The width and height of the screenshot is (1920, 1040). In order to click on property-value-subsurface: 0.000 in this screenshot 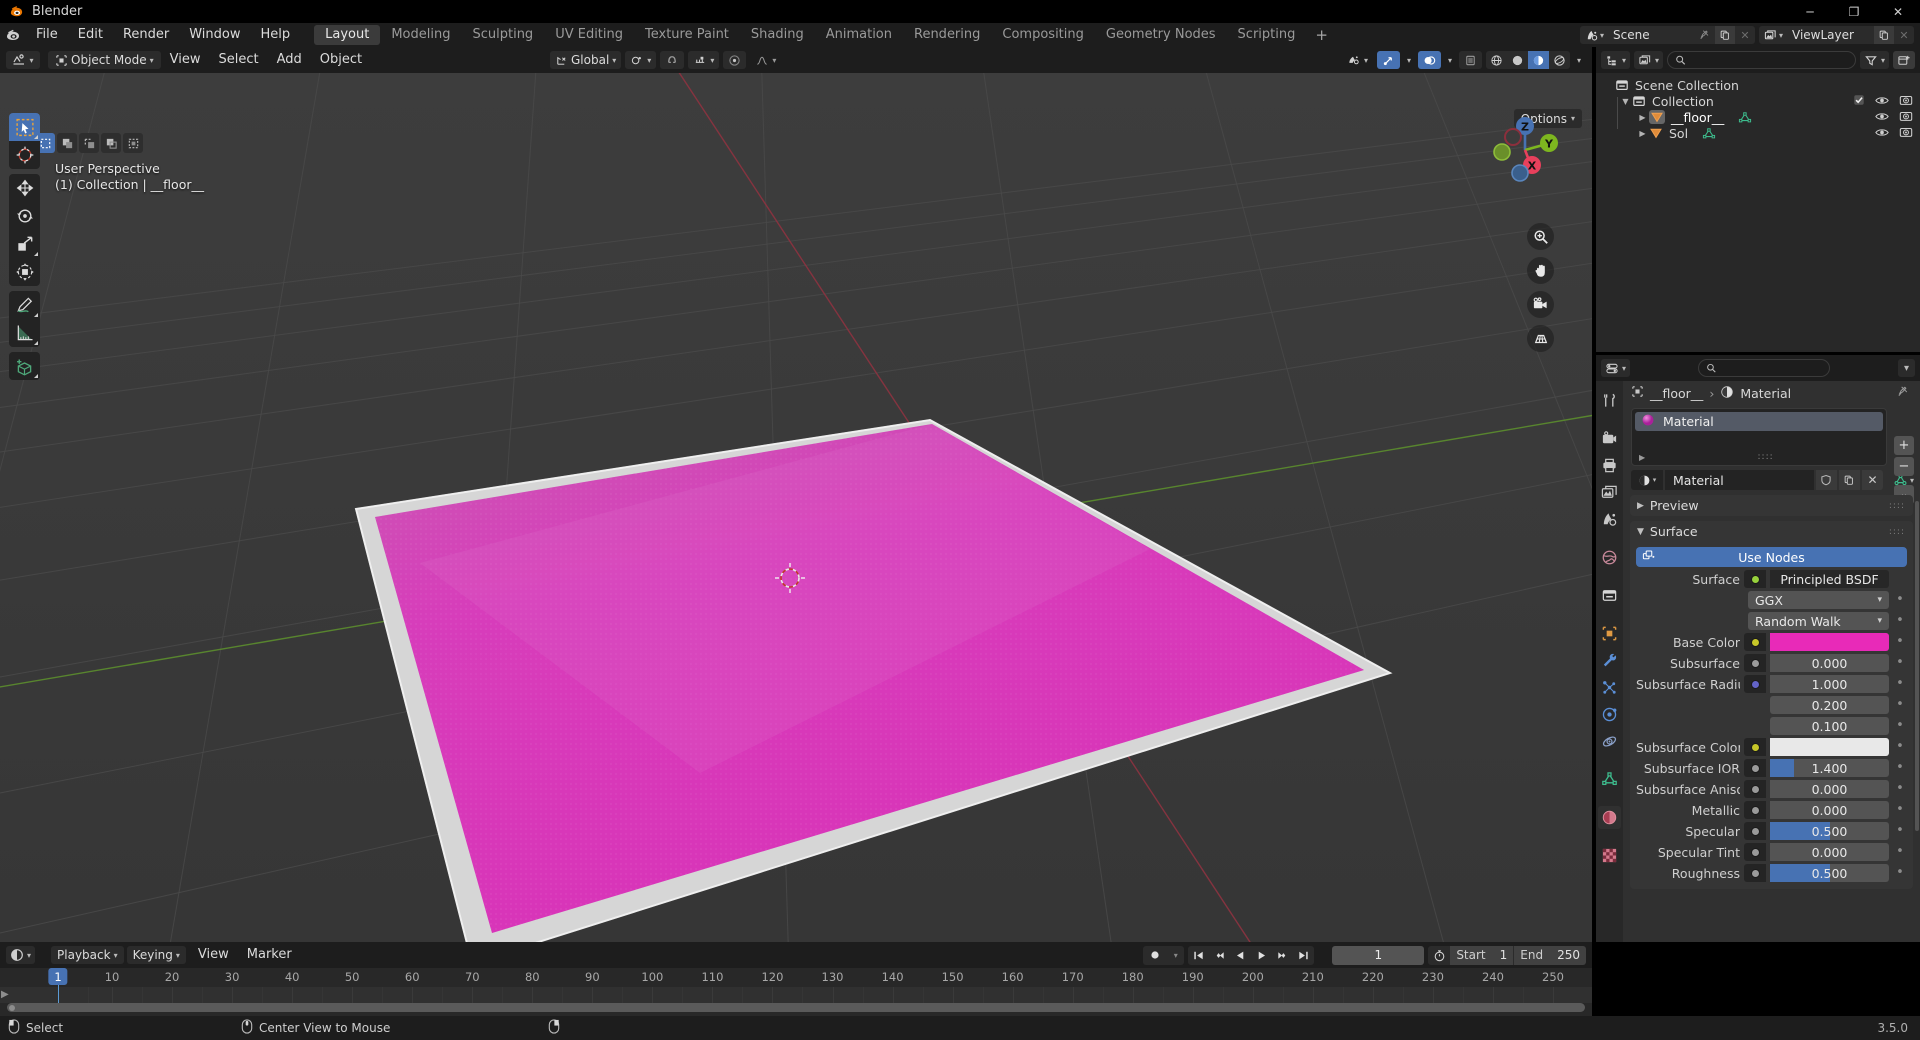, I will do `click(1829, 663)`.